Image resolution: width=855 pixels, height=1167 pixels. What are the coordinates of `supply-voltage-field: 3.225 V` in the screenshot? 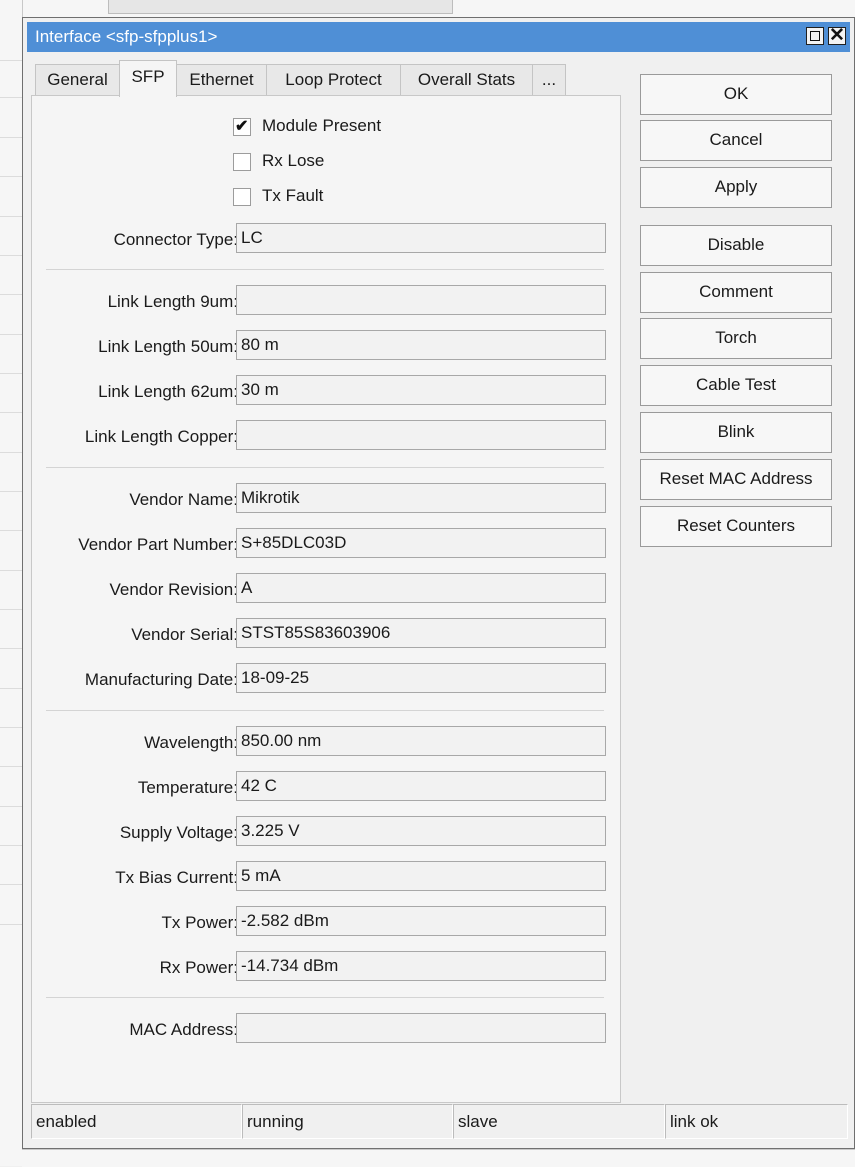 It's located at (421, 831).